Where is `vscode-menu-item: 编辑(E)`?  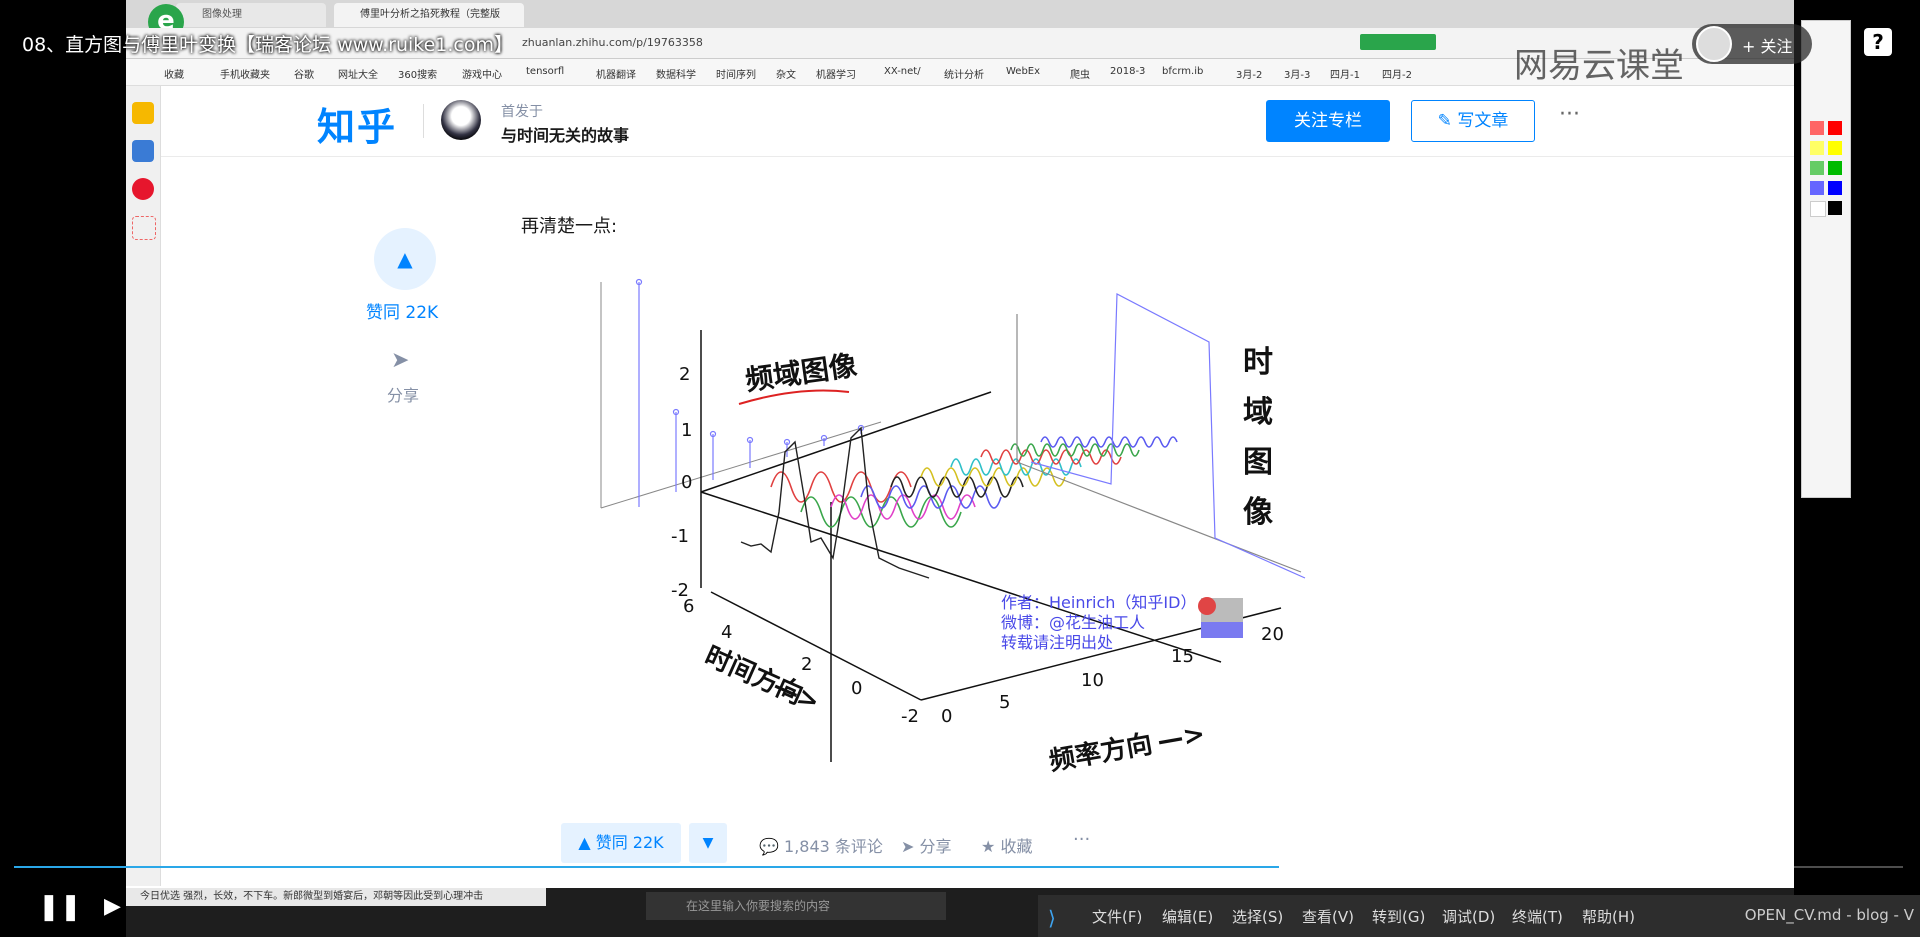 vscode-menu-item: 编辑(E) is located at coordinates (1187, 916).